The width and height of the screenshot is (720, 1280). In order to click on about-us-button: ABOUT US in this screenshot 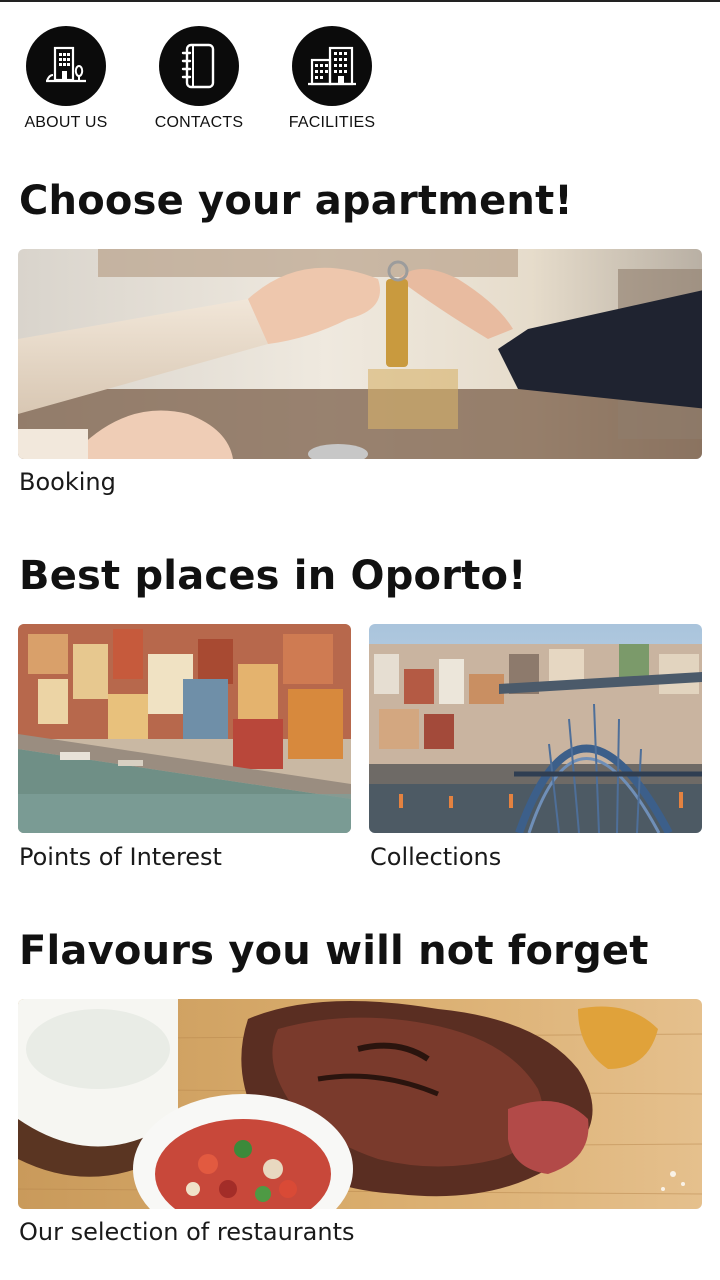, I will do `click(66, 79)`.